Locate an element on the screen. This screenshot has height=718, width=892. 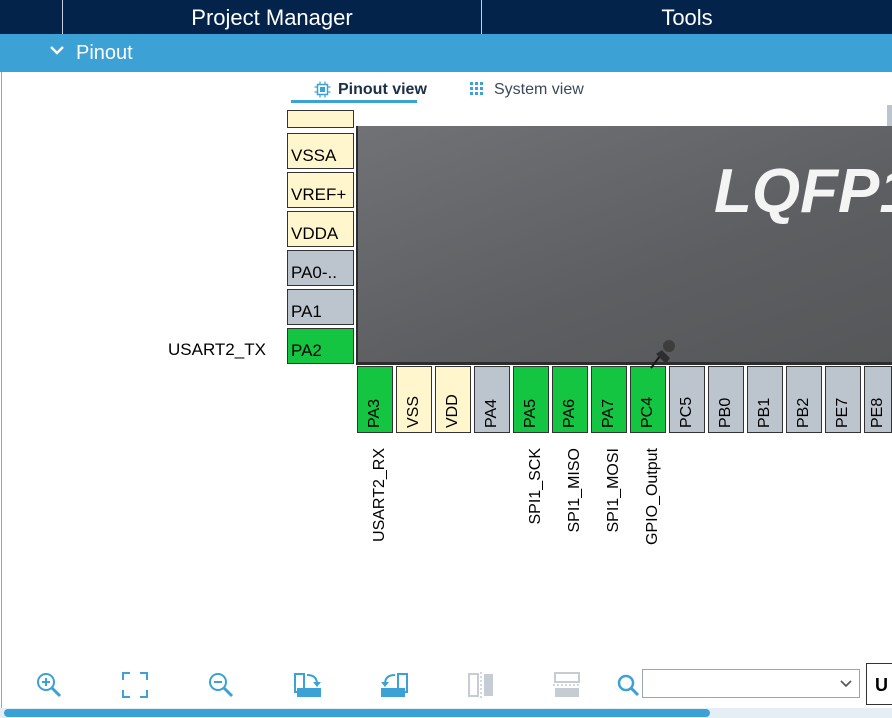
pin-label: PB1 is located at coordinates (764, 412).